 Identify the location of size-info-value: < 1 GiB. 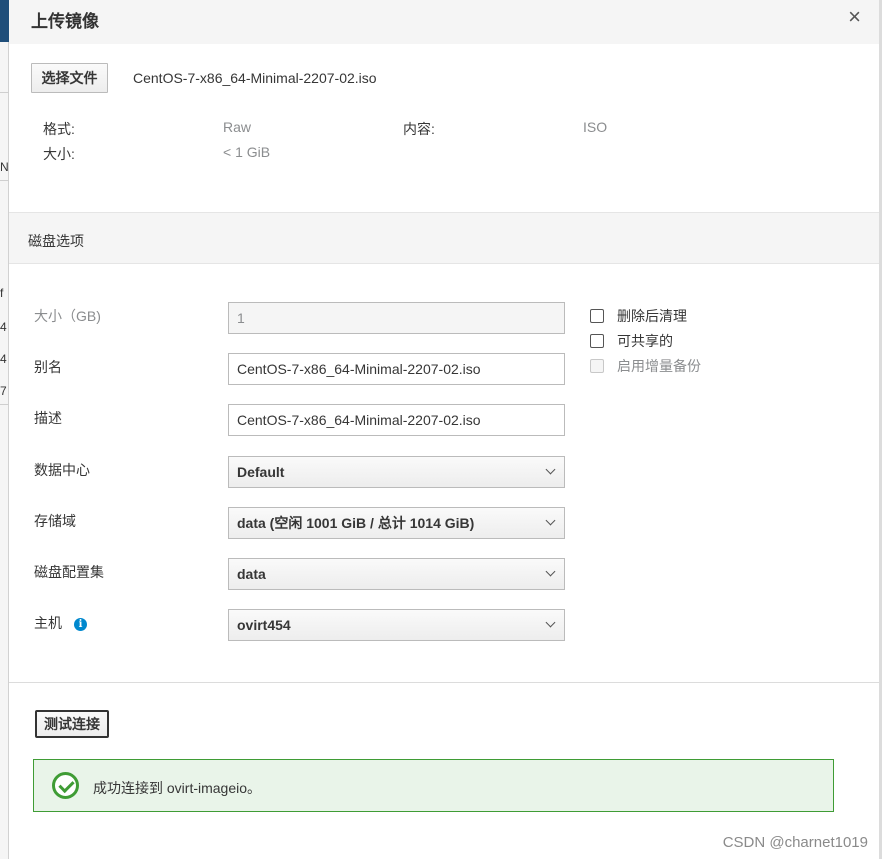
(247, 152).